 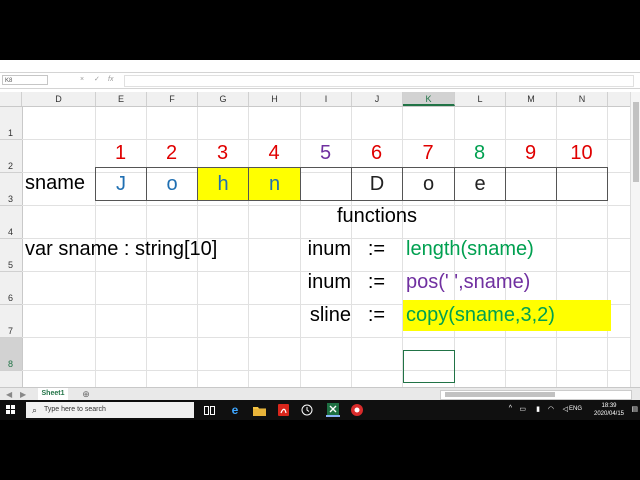 I want to click on index-cell: 10, so click(x=581, y=150).